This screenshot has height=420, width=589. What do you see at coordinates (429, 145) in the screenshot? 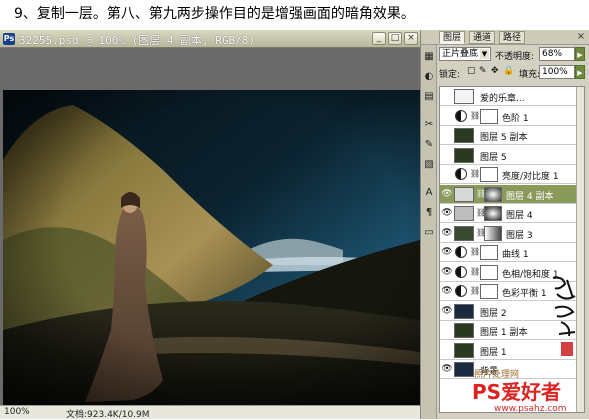
I see `brush-tool-icon: ✎` at bounding box center [429, 145].